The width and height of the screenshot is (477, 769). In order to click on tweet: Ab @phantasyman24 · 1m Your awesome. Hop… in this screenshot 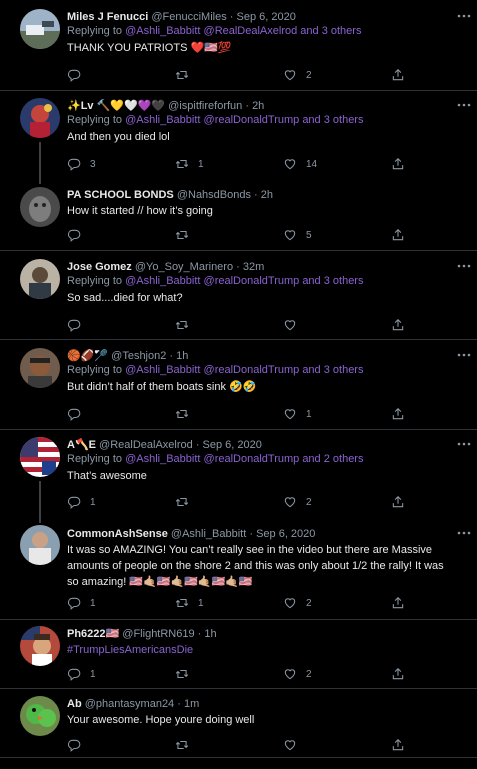, I will do `click(238, 724)`.